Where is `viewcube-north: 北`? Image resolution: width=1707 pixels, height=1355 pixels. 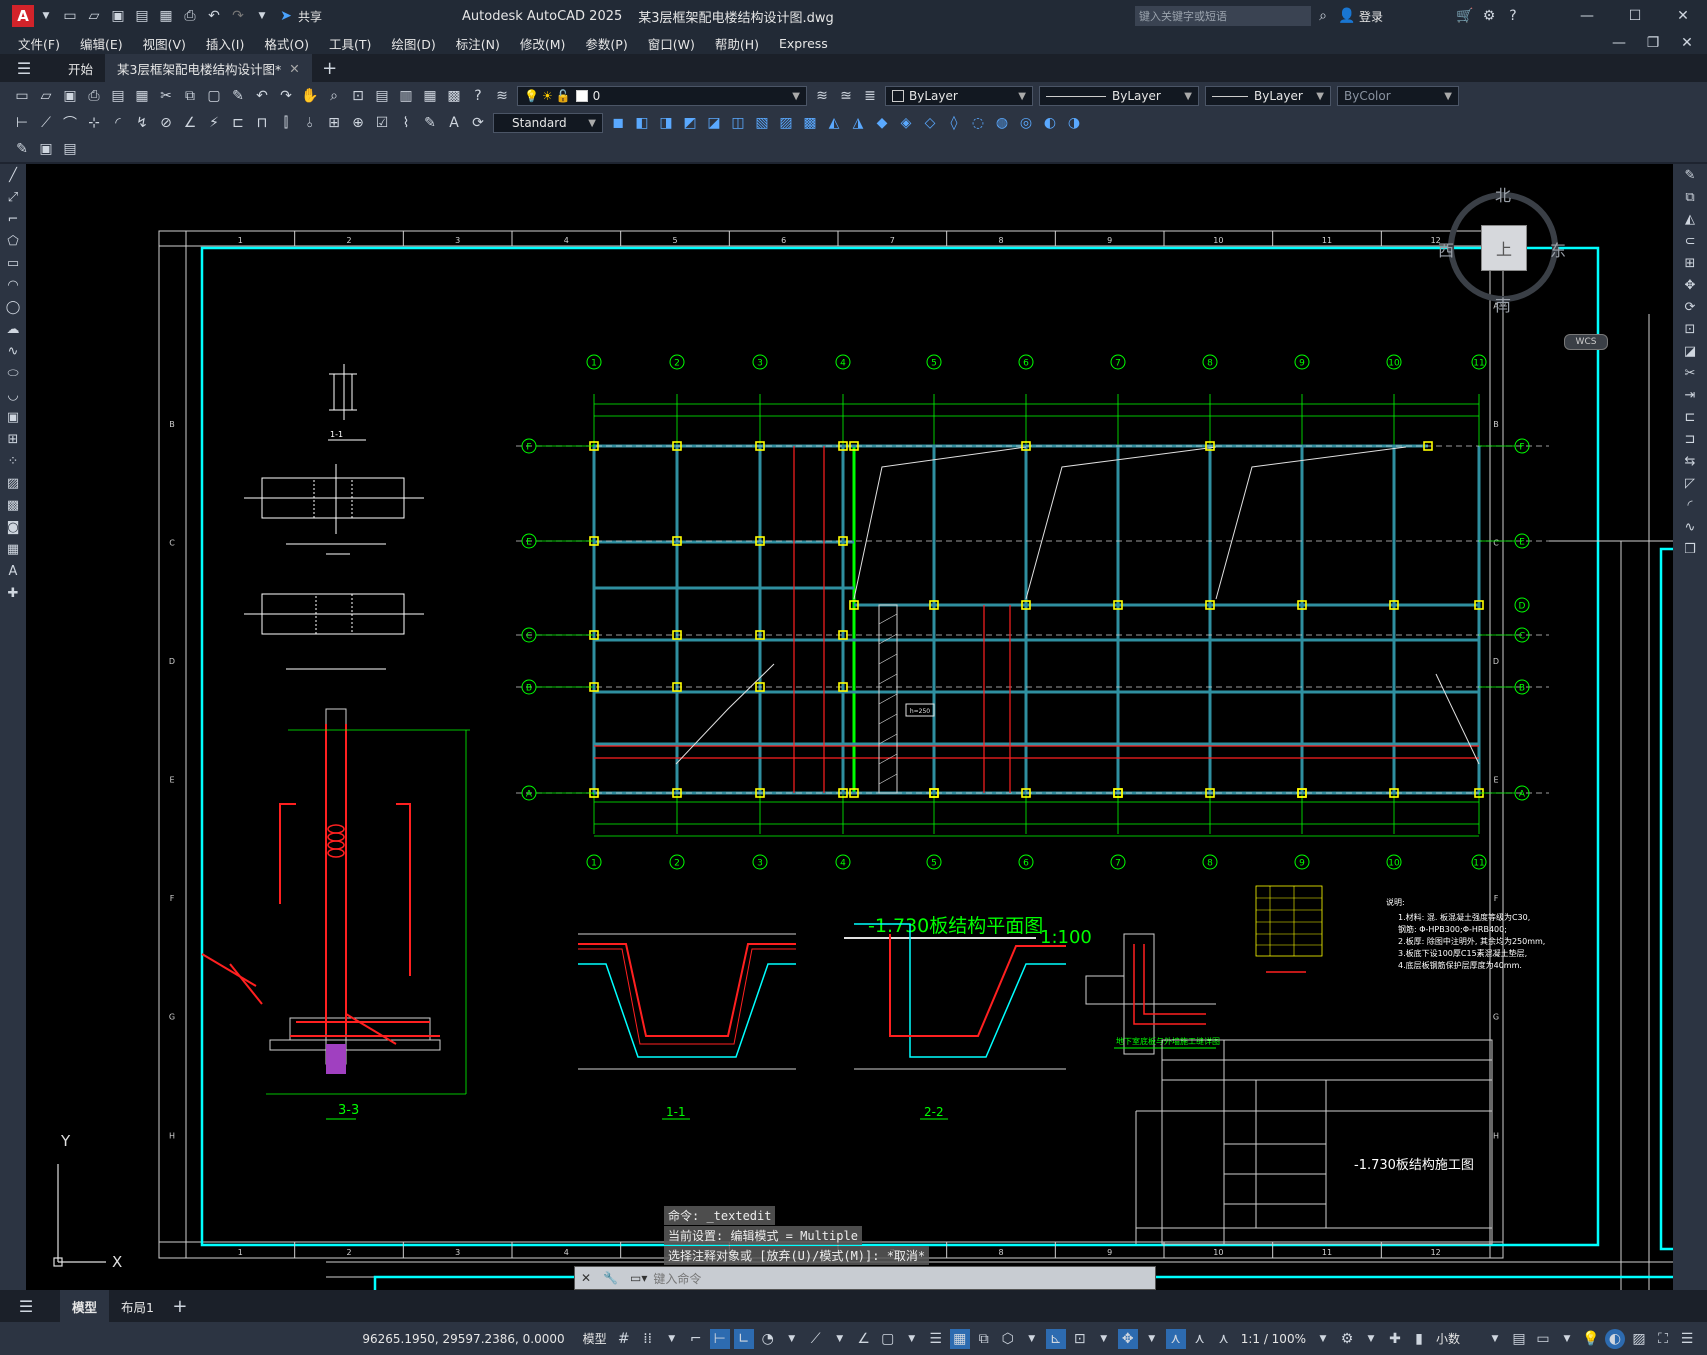 viewcube-north: 北 is located at coordinates (1503, 194).